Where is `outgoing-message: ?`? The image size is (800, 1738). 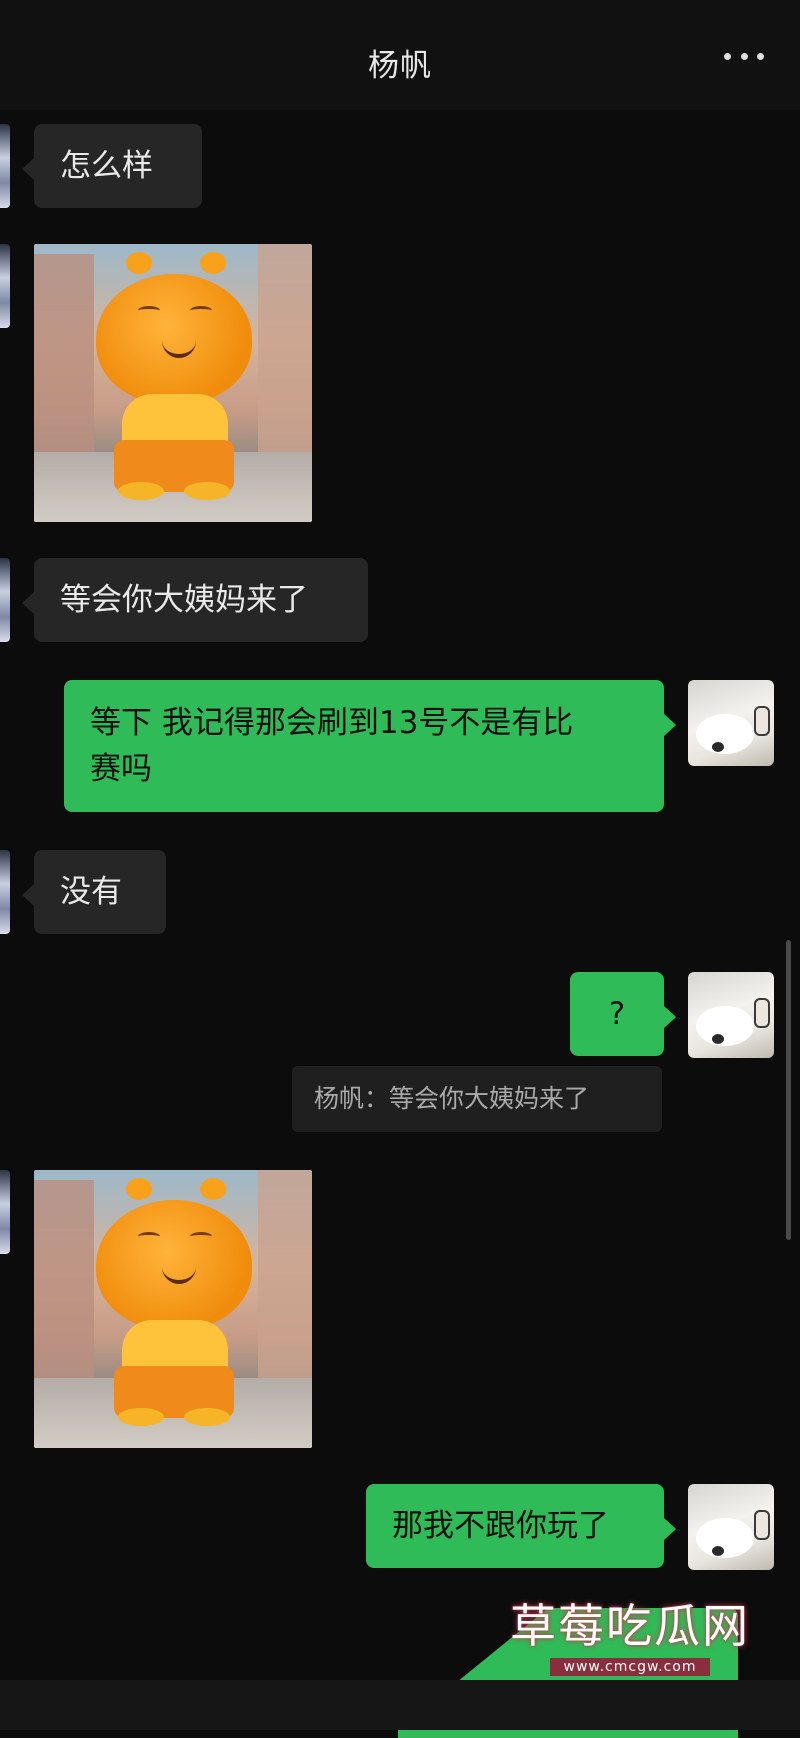 outgoing-message: ? is located at coordinates (623, 1014).